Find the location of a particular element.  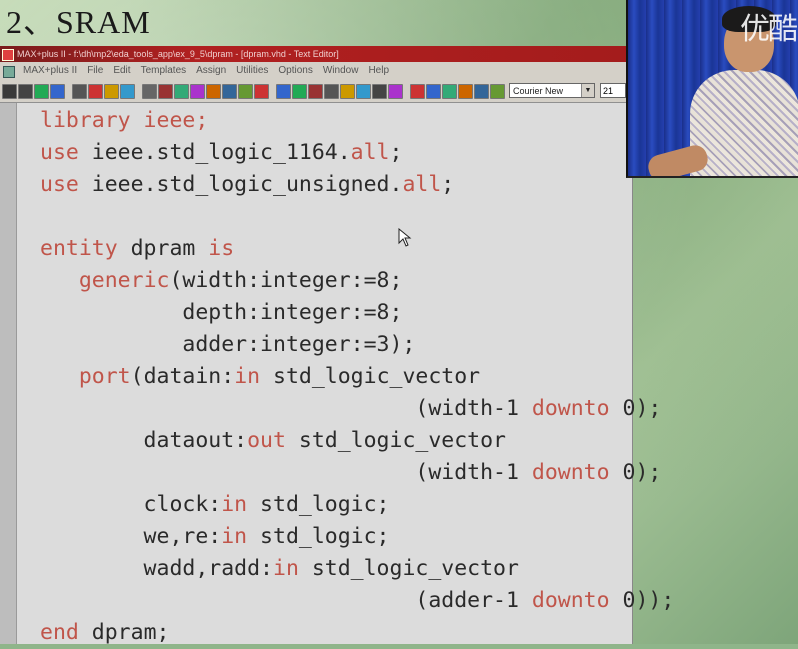

chevron-down-icon: ▼ is located at coordinates (587, 90).